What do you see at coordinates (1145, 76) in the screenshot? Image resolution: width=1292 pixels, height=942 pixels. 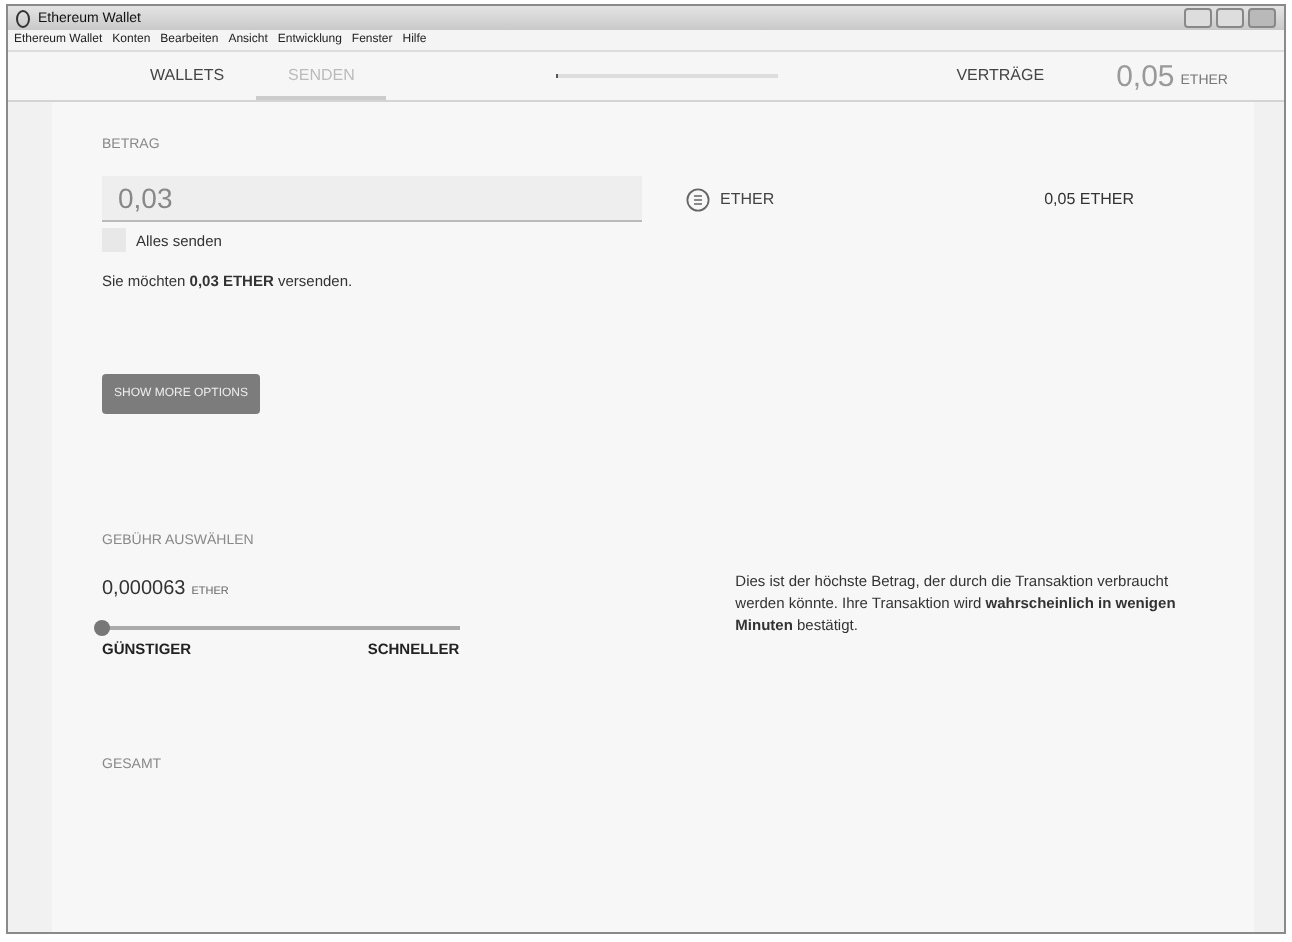 I see `balance-amount: 0,05` at bounding box center [1145, 76].